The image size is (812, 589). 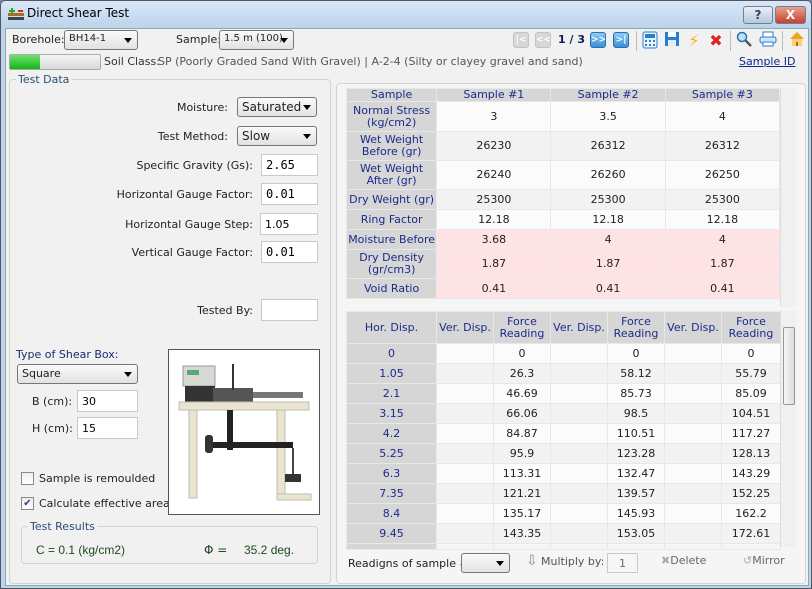 What do you see at coordinates (494, 116) in the screenshot?
I see `sample-cell: 3` at bounding box center [494, 116].